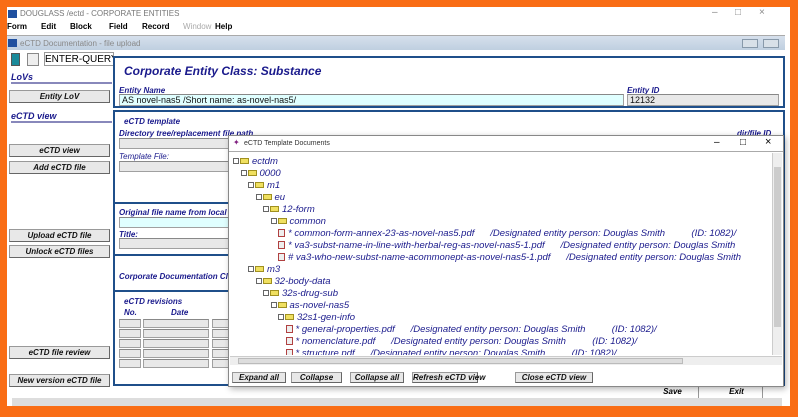  I want to click on menu-help: Help, so click(223, 26).